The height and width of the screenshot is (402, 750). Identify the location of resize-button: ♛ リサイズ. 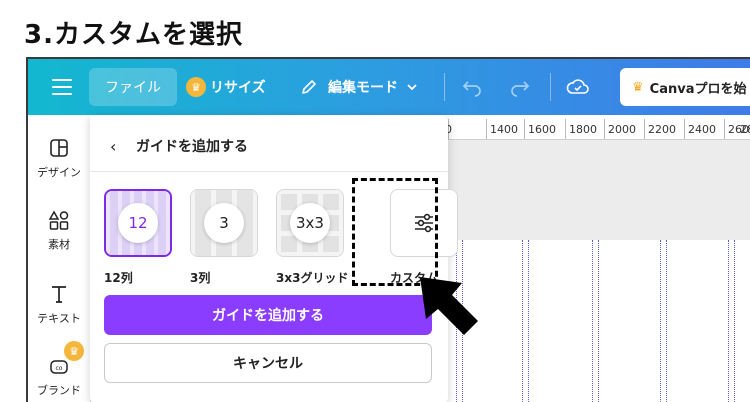
(226, 87).